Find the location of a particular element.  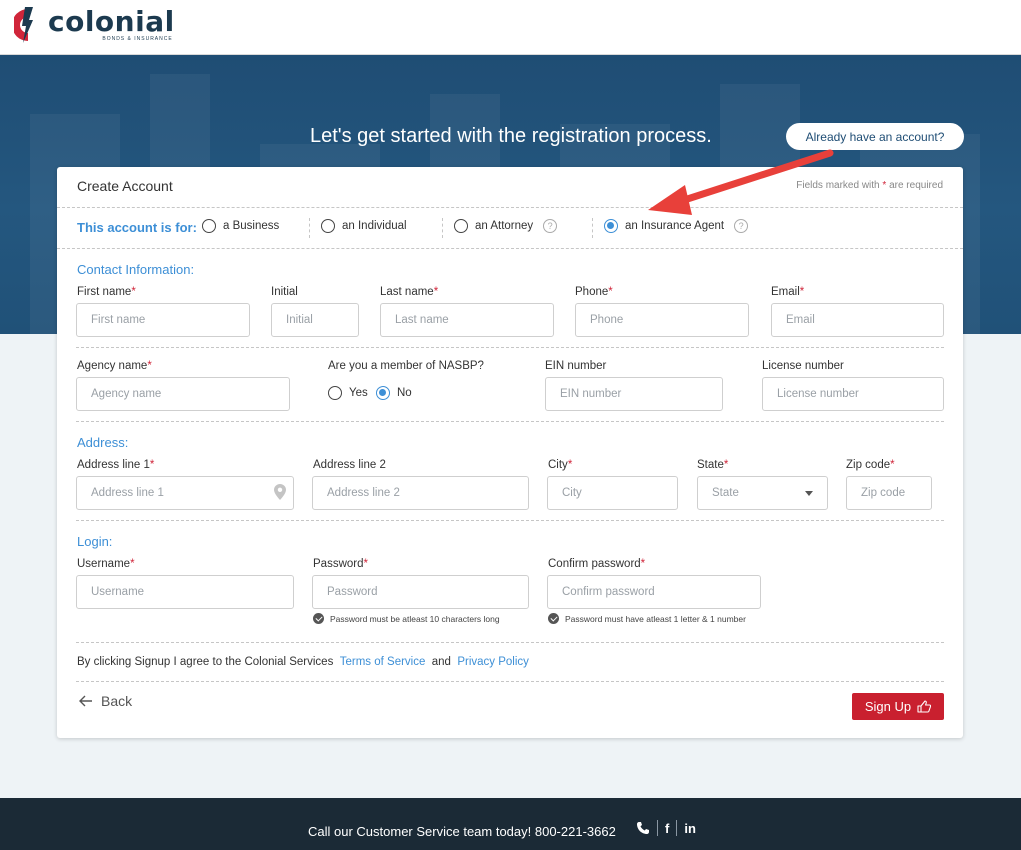

address-line2-label: Address line 2 is located at coordinates (349, 465).